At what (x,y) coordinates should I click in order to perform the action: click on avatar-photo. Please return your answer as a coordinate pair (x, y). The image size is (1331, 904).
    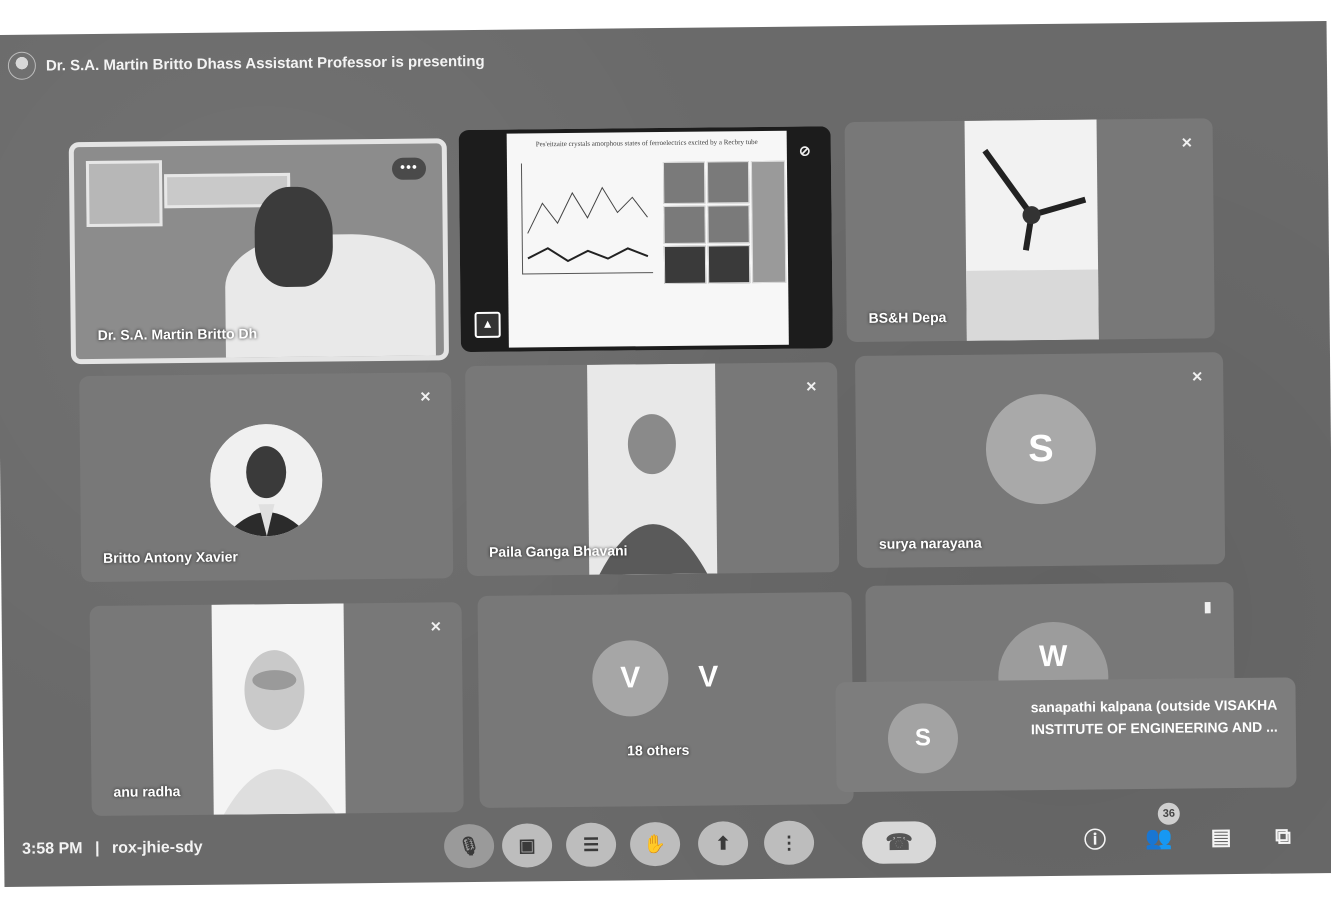
    Looking at the image, I should click on (266, 480).